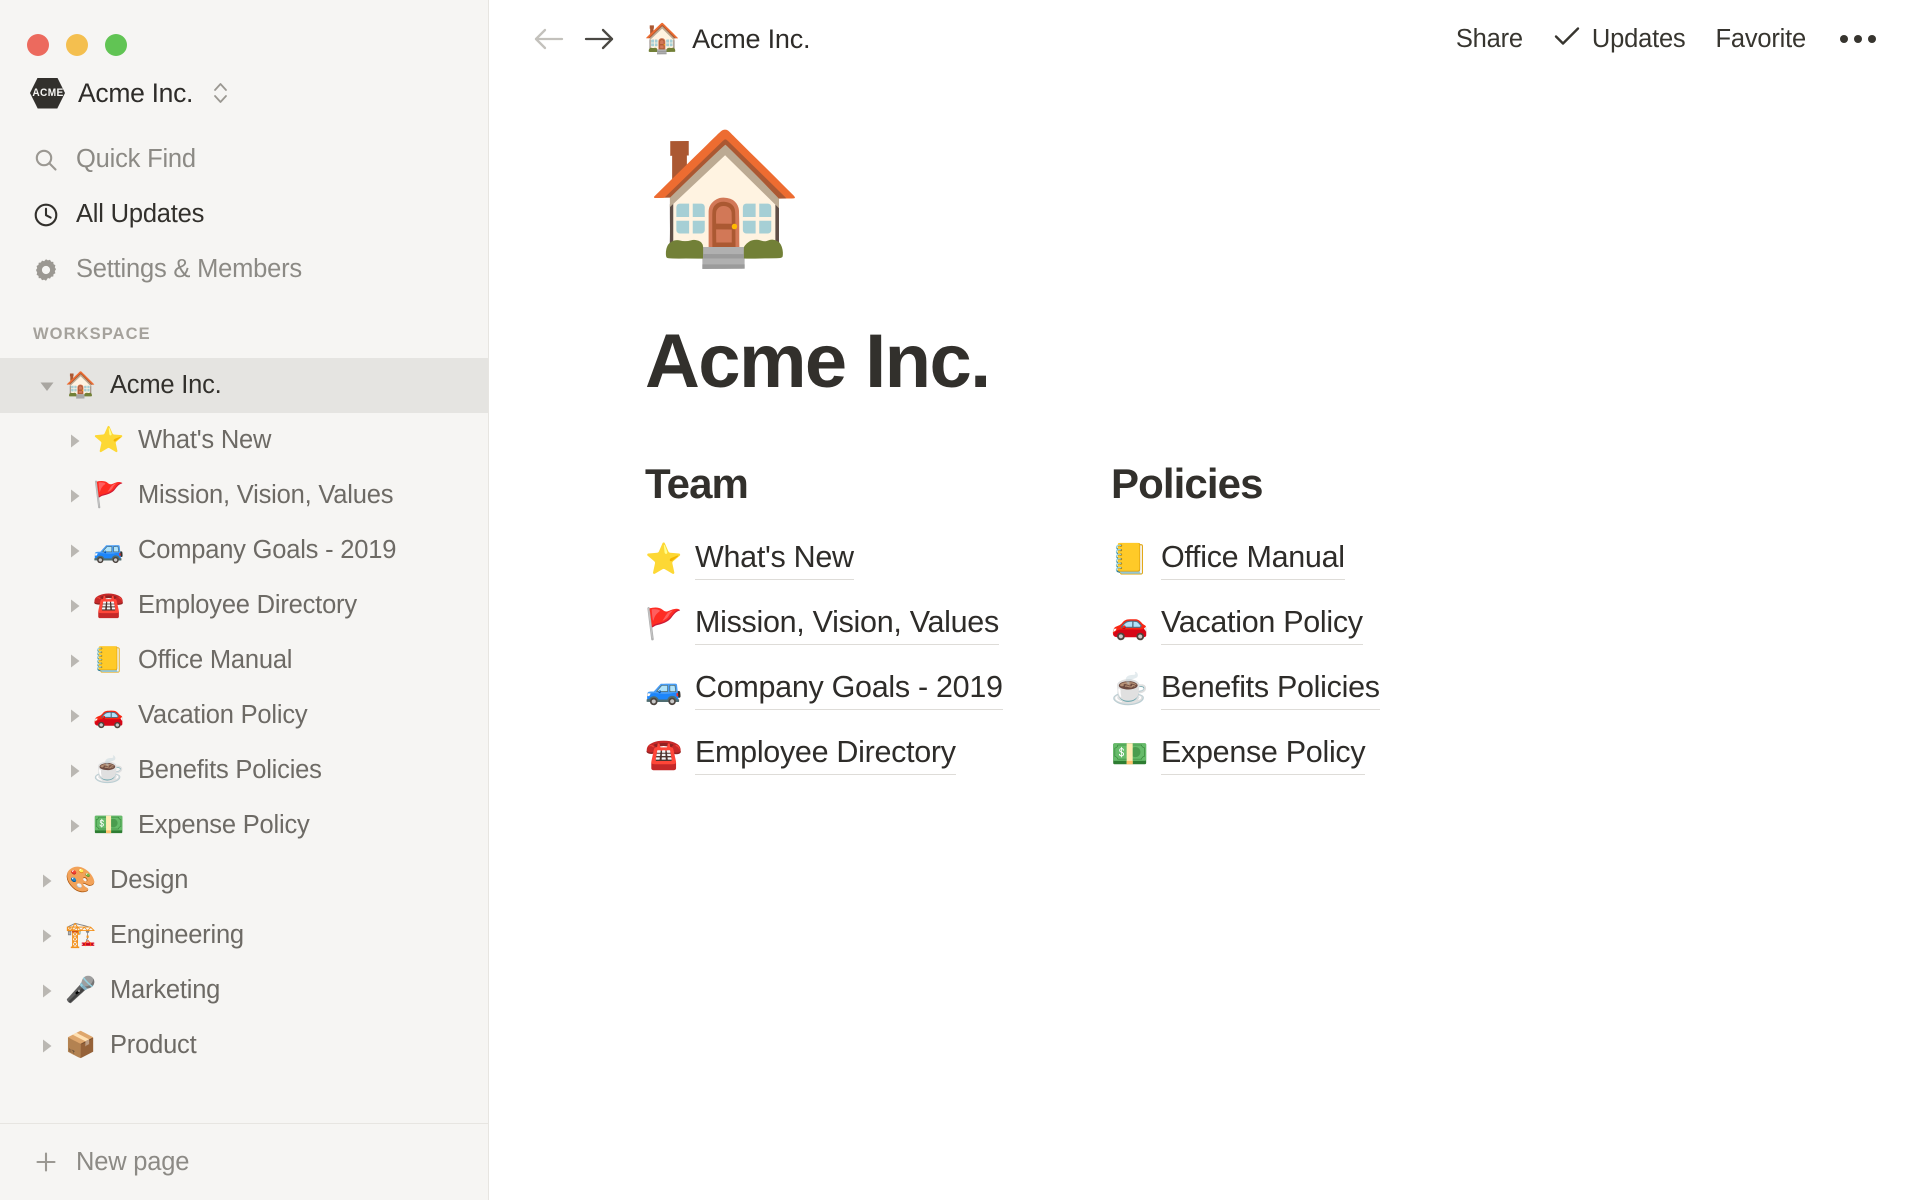  I want to click on breadcrumb-title: Acme Inc., so click(751, 38).